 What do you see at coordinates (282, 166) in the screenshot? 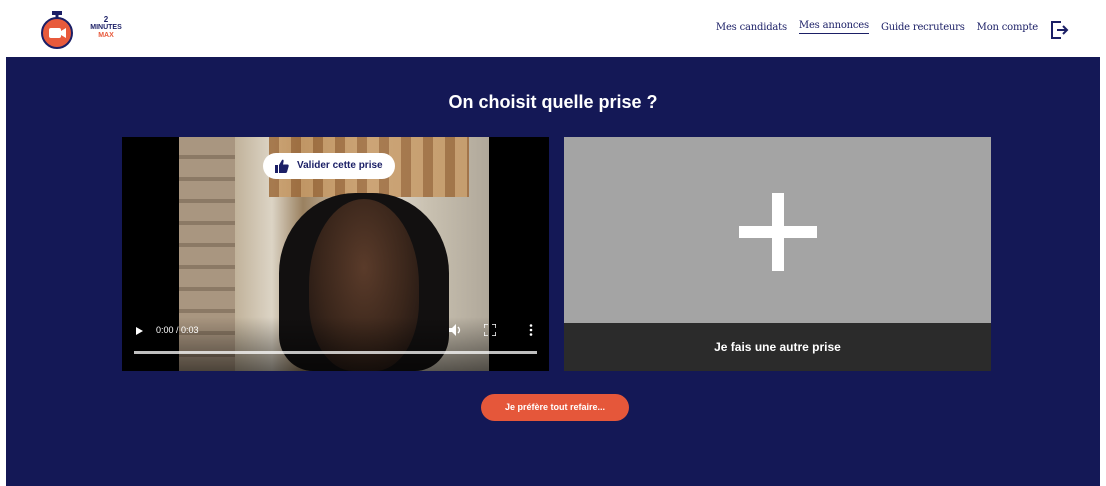
I see `thumbs-up-icon` at bounding box center [282, 166].